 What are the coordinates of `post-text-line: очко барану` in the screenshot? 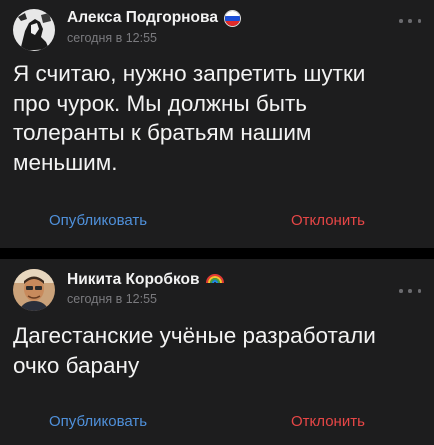 It's located at (76, 365).